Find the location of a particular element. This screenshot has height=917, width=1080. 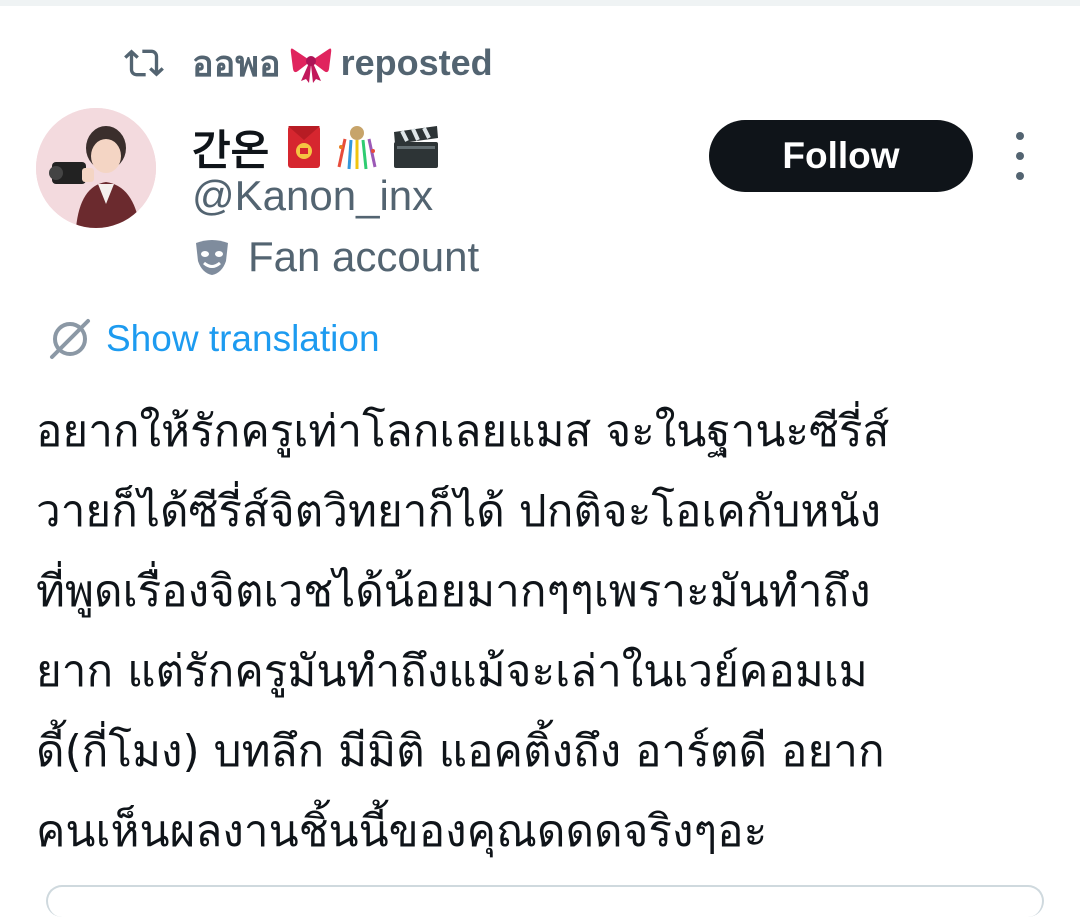

more-vertical-icon is located at coordinates (1020, 156).